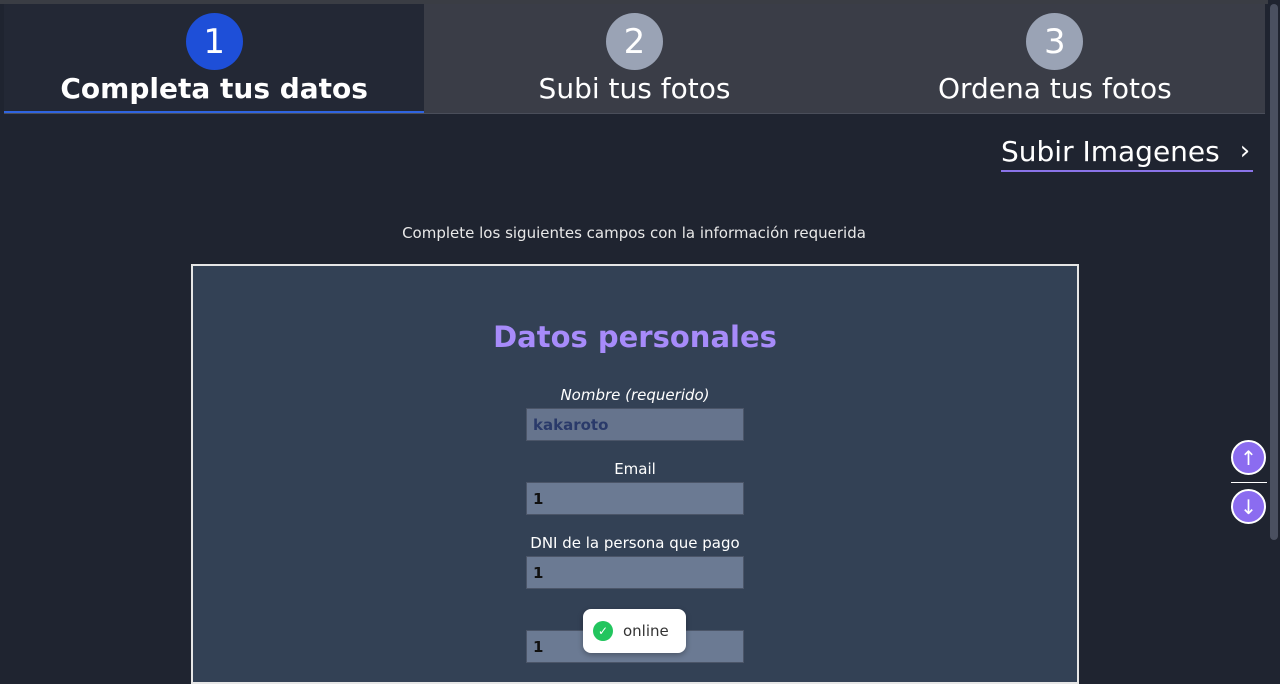  Describe the element at coordinates (635, 469) in the screenshot. I see `email-label: Email` at that location.